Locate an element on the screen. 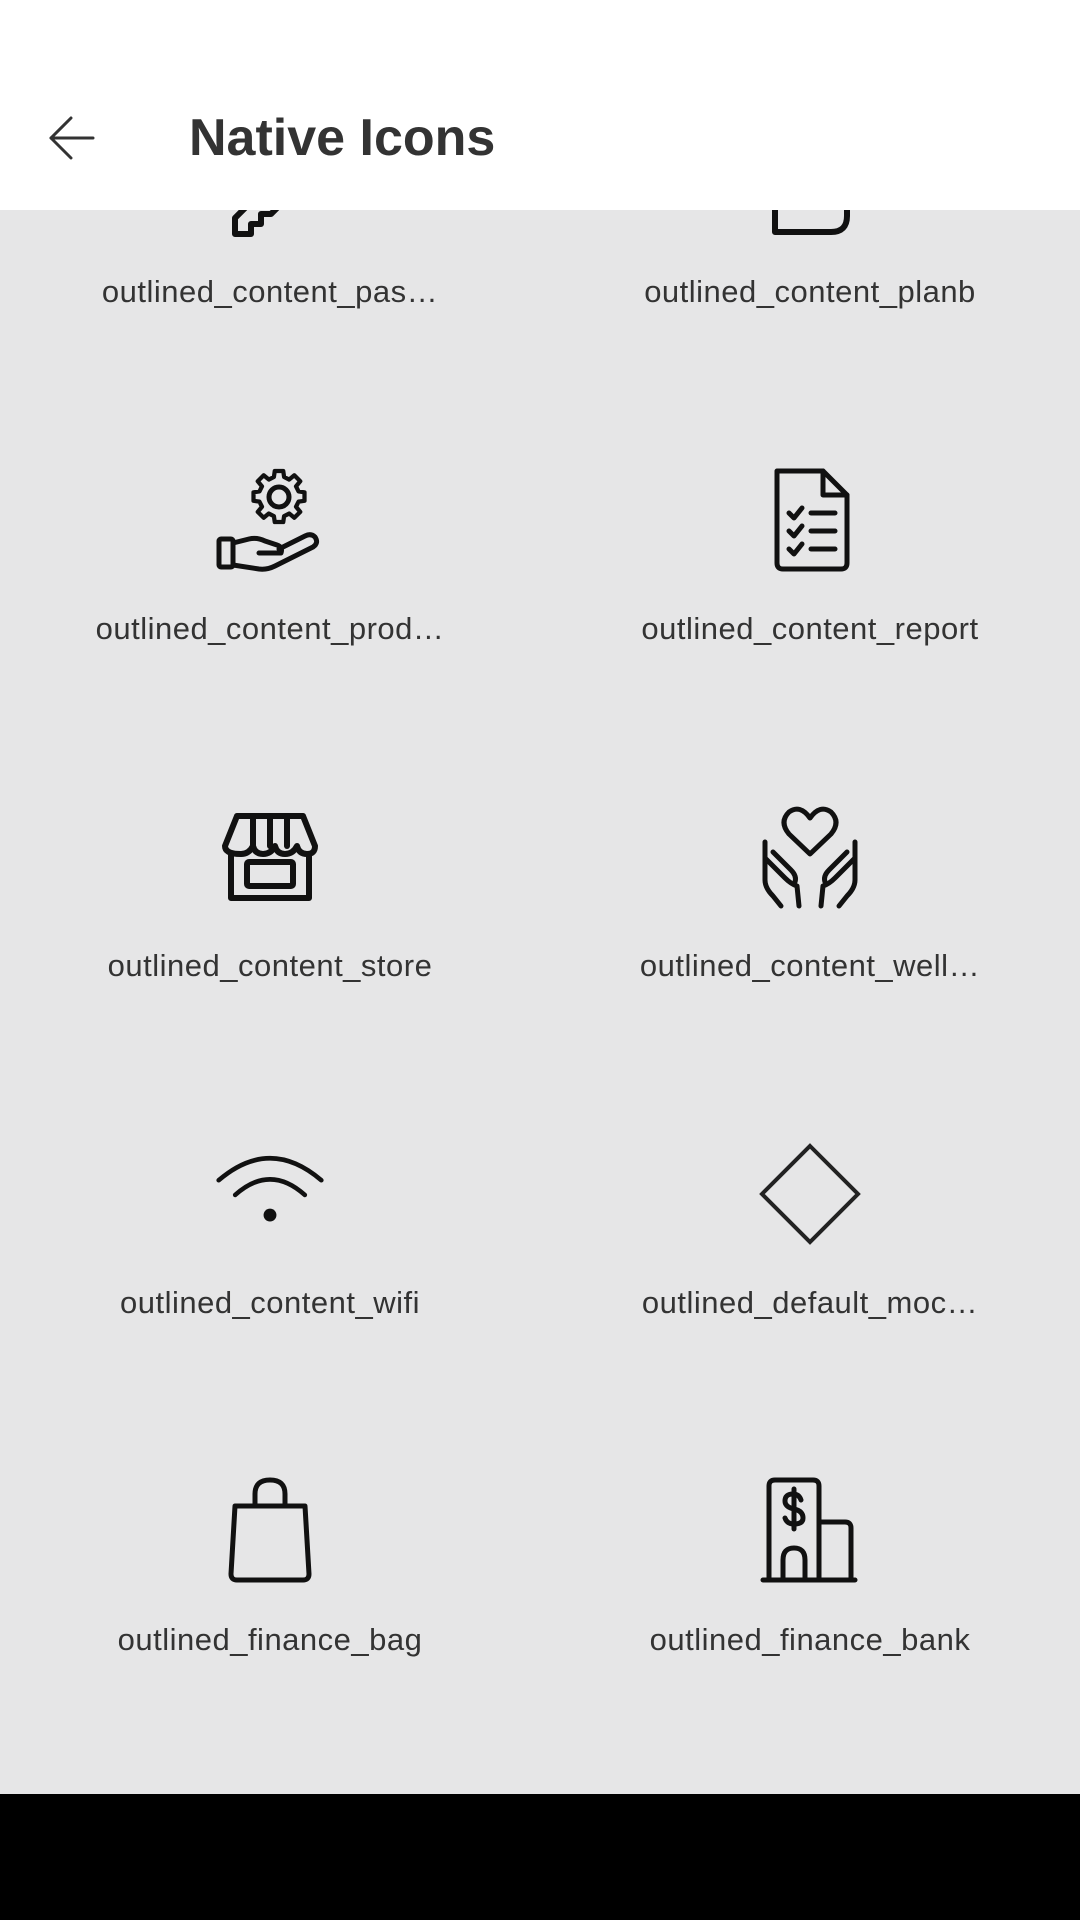  wifi-icon is located at coordinates (270, 1194).